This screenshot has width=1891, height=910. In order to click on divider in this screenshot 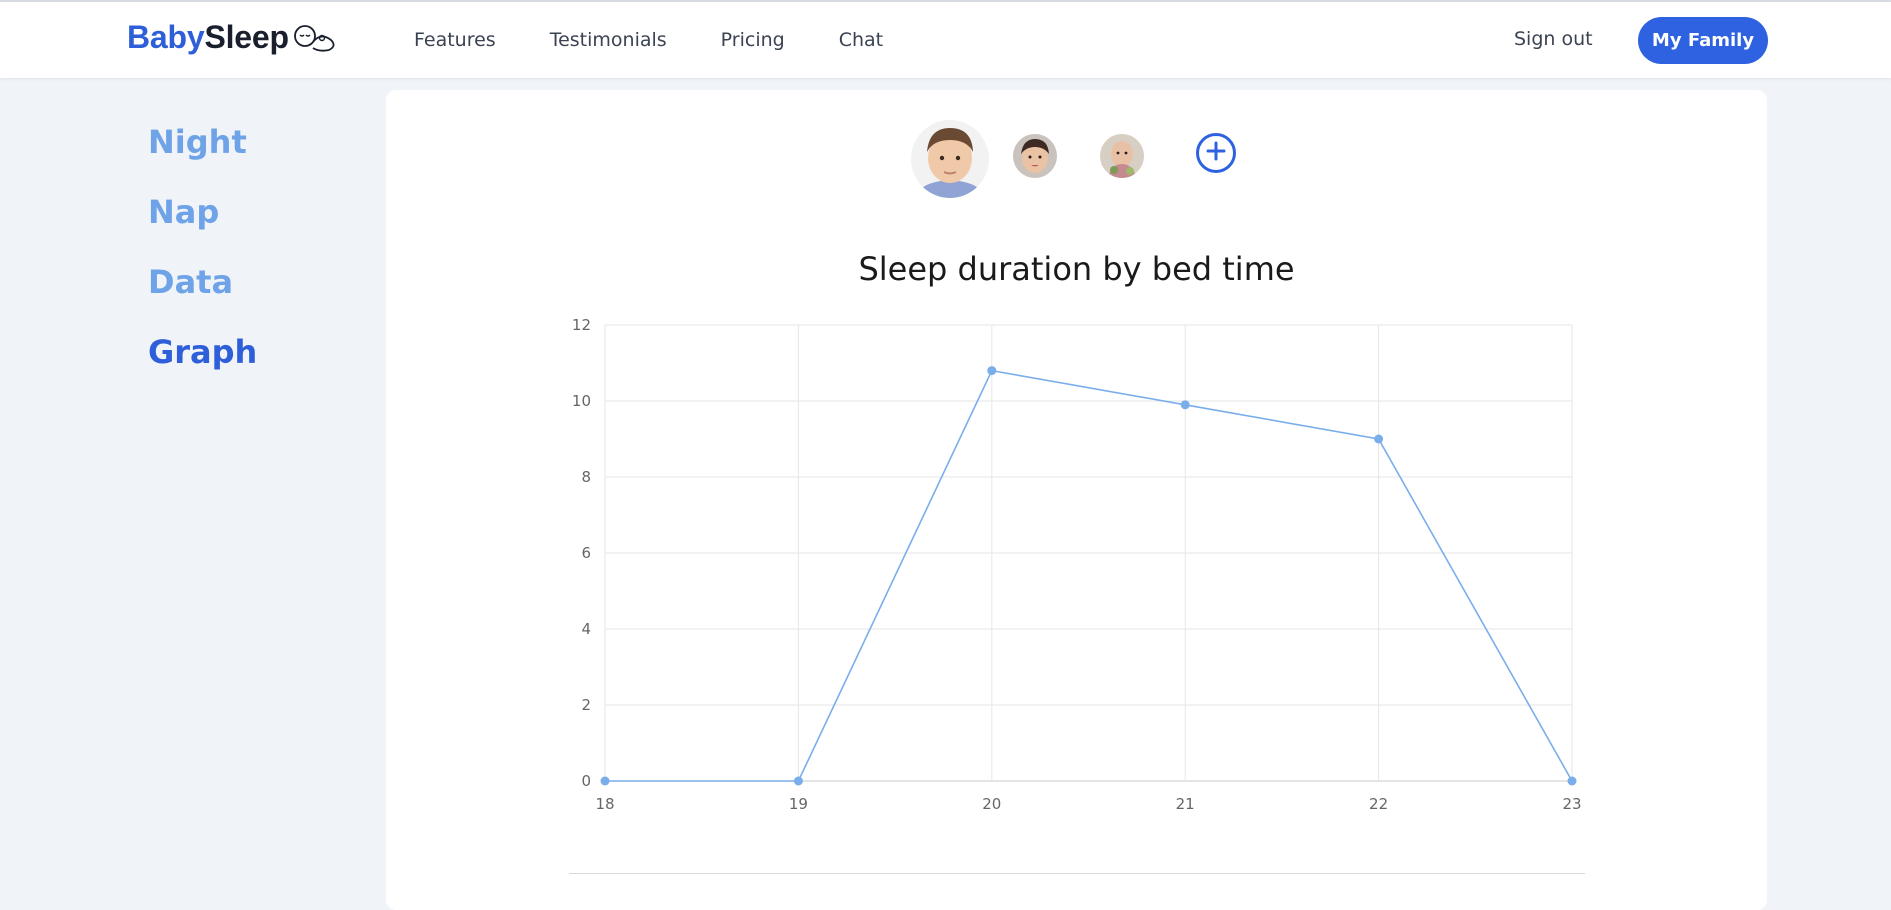, I will do `click(1077, 873)`.